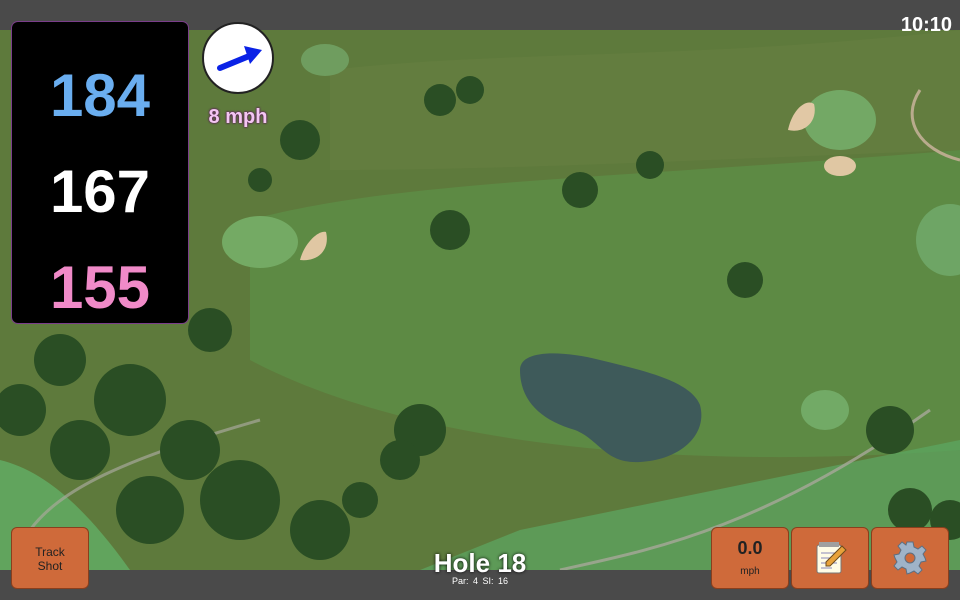 The image size is (960, 600). I want to click on stroke-index-label: SI: 16, so click(495, 581).